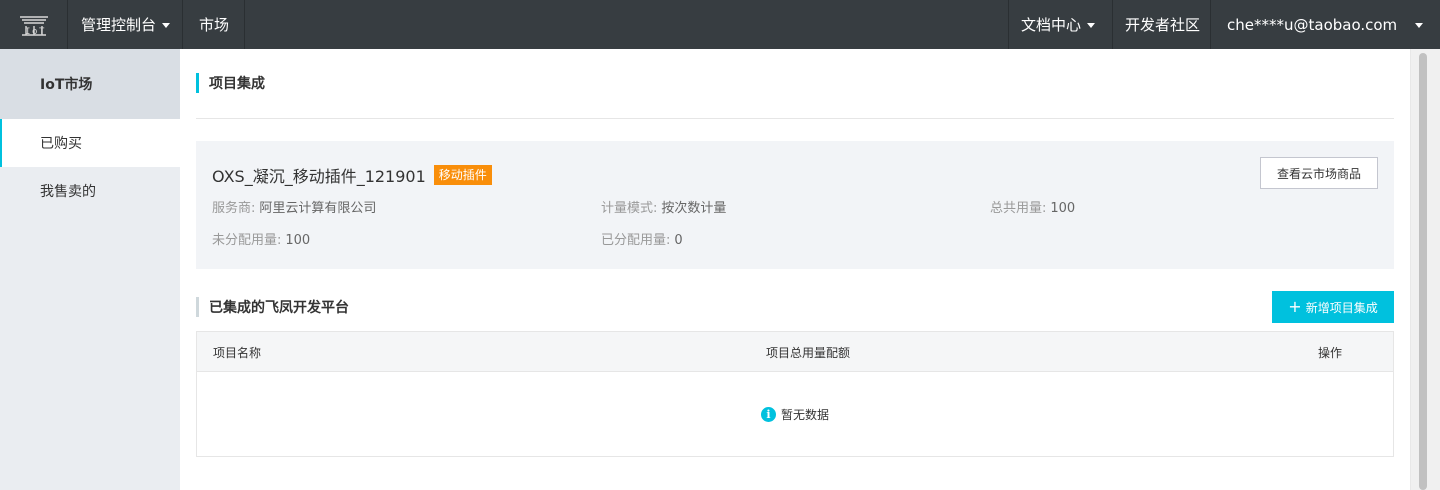 The height and width of the screenshot is (490, 1440). I want to click on sidebar-item-label: 我售卖的, so click(68, 192).